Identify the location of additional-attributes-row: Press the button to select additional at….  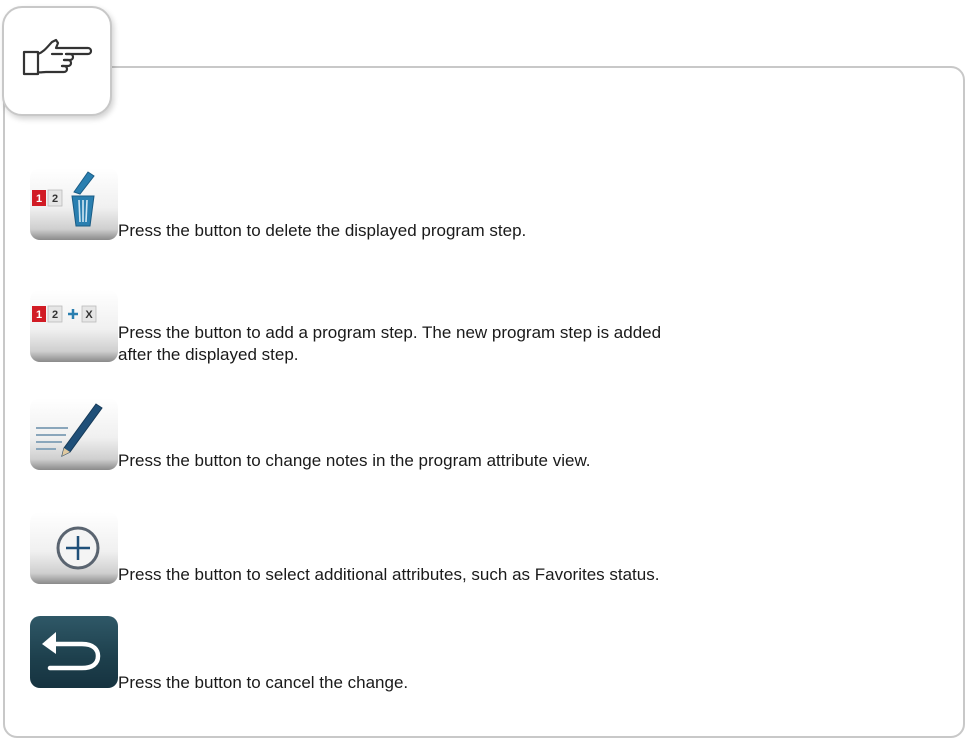
(480, 548).